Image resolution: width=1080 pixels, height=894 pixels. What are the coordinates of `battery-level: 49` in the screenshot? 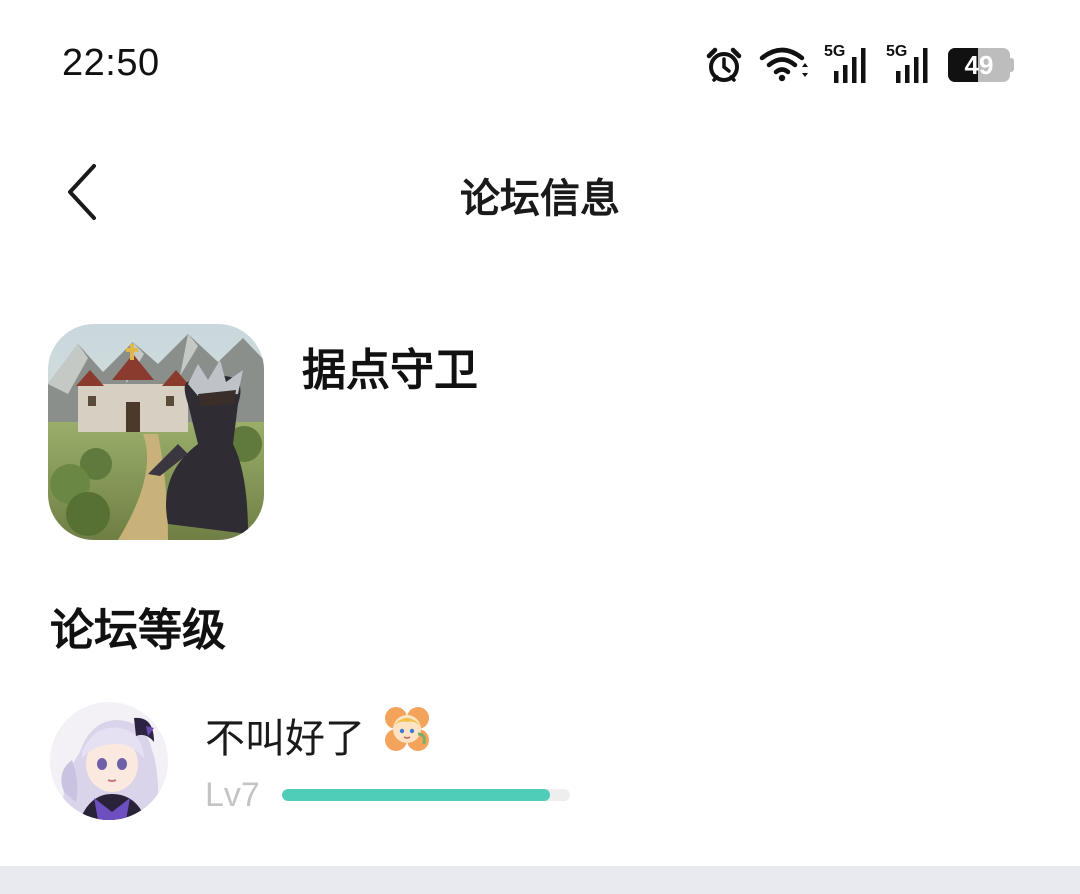 It's located at (979, 65).